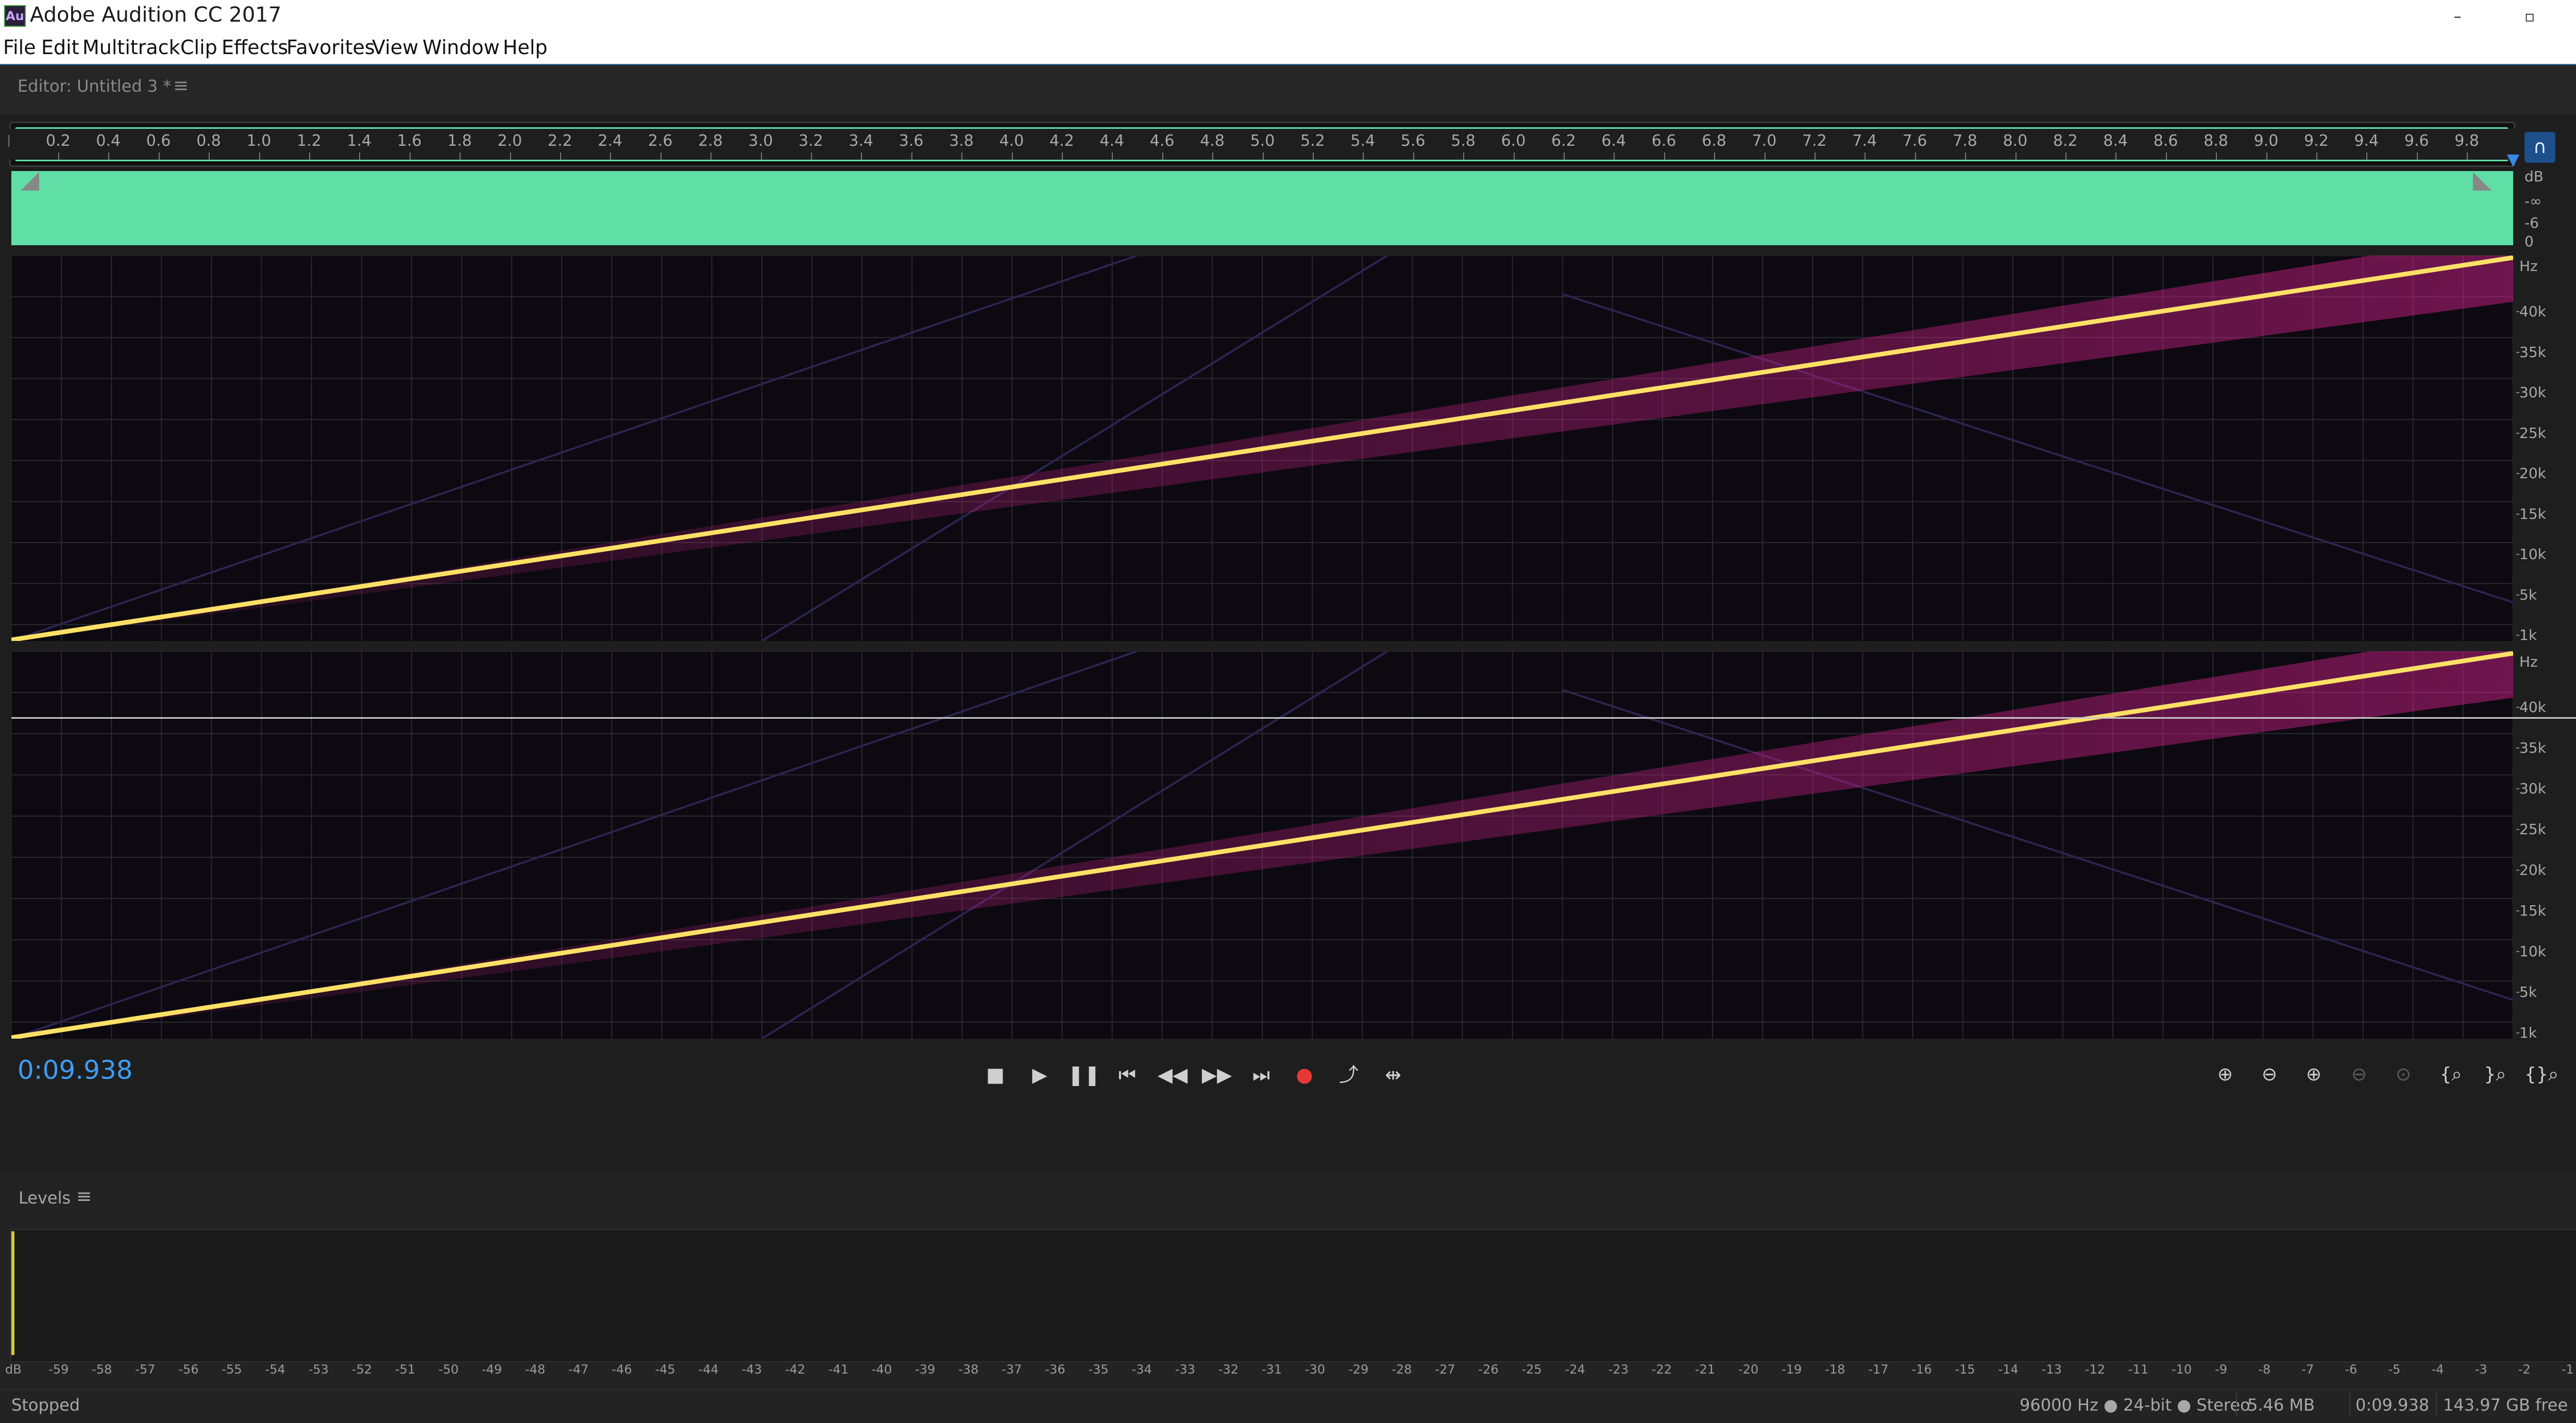  I want to click on headphones-icon: ∩, so click(2539, 147).